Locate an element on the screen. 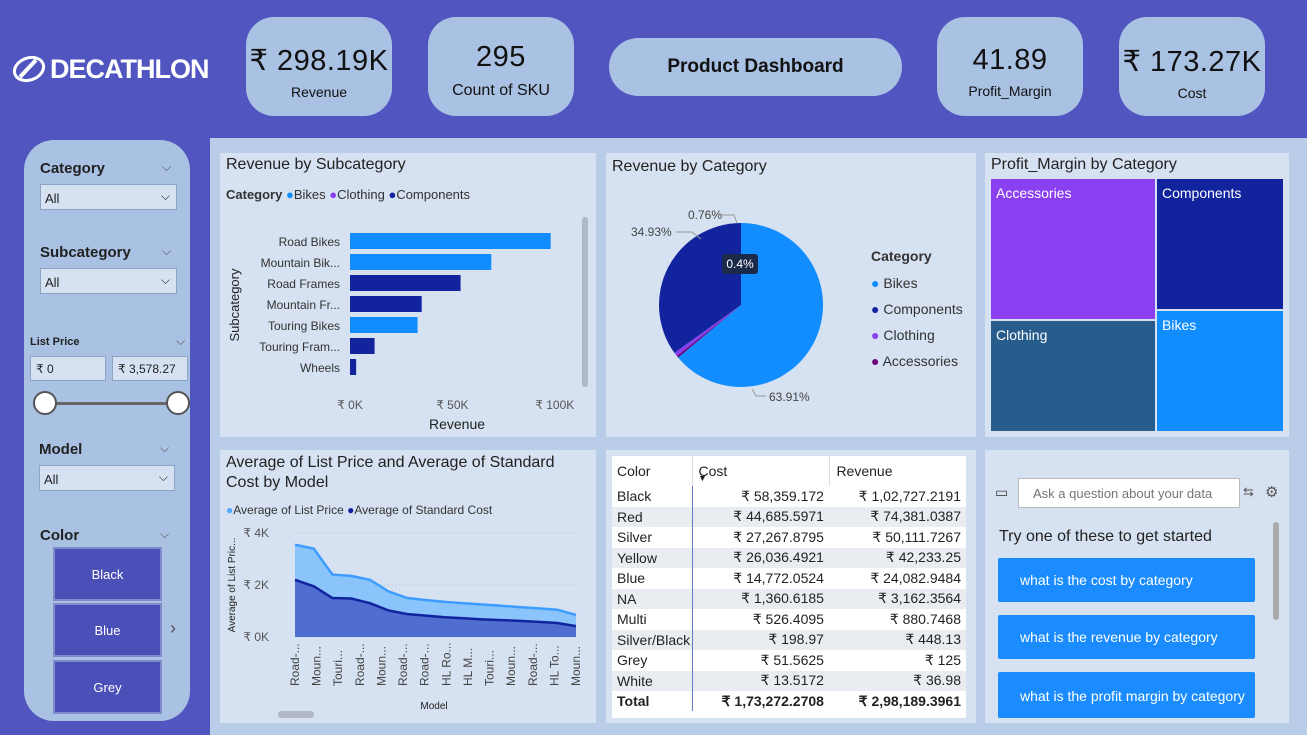  kpi-profit-margin: 41.89 Profit_Margin is located at coordinates (1010, 66).